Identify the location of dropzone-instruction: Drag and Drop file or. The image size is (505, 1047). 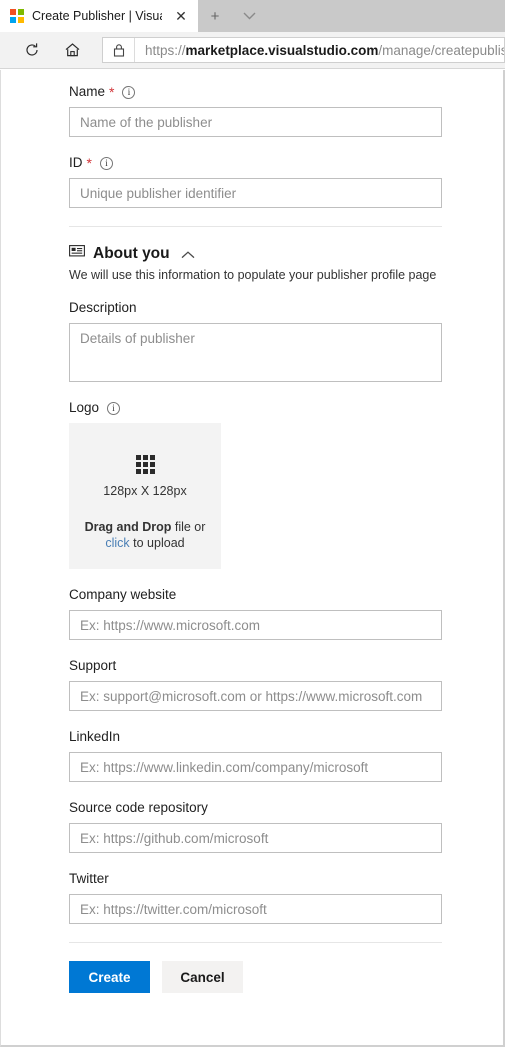
(145, 527).